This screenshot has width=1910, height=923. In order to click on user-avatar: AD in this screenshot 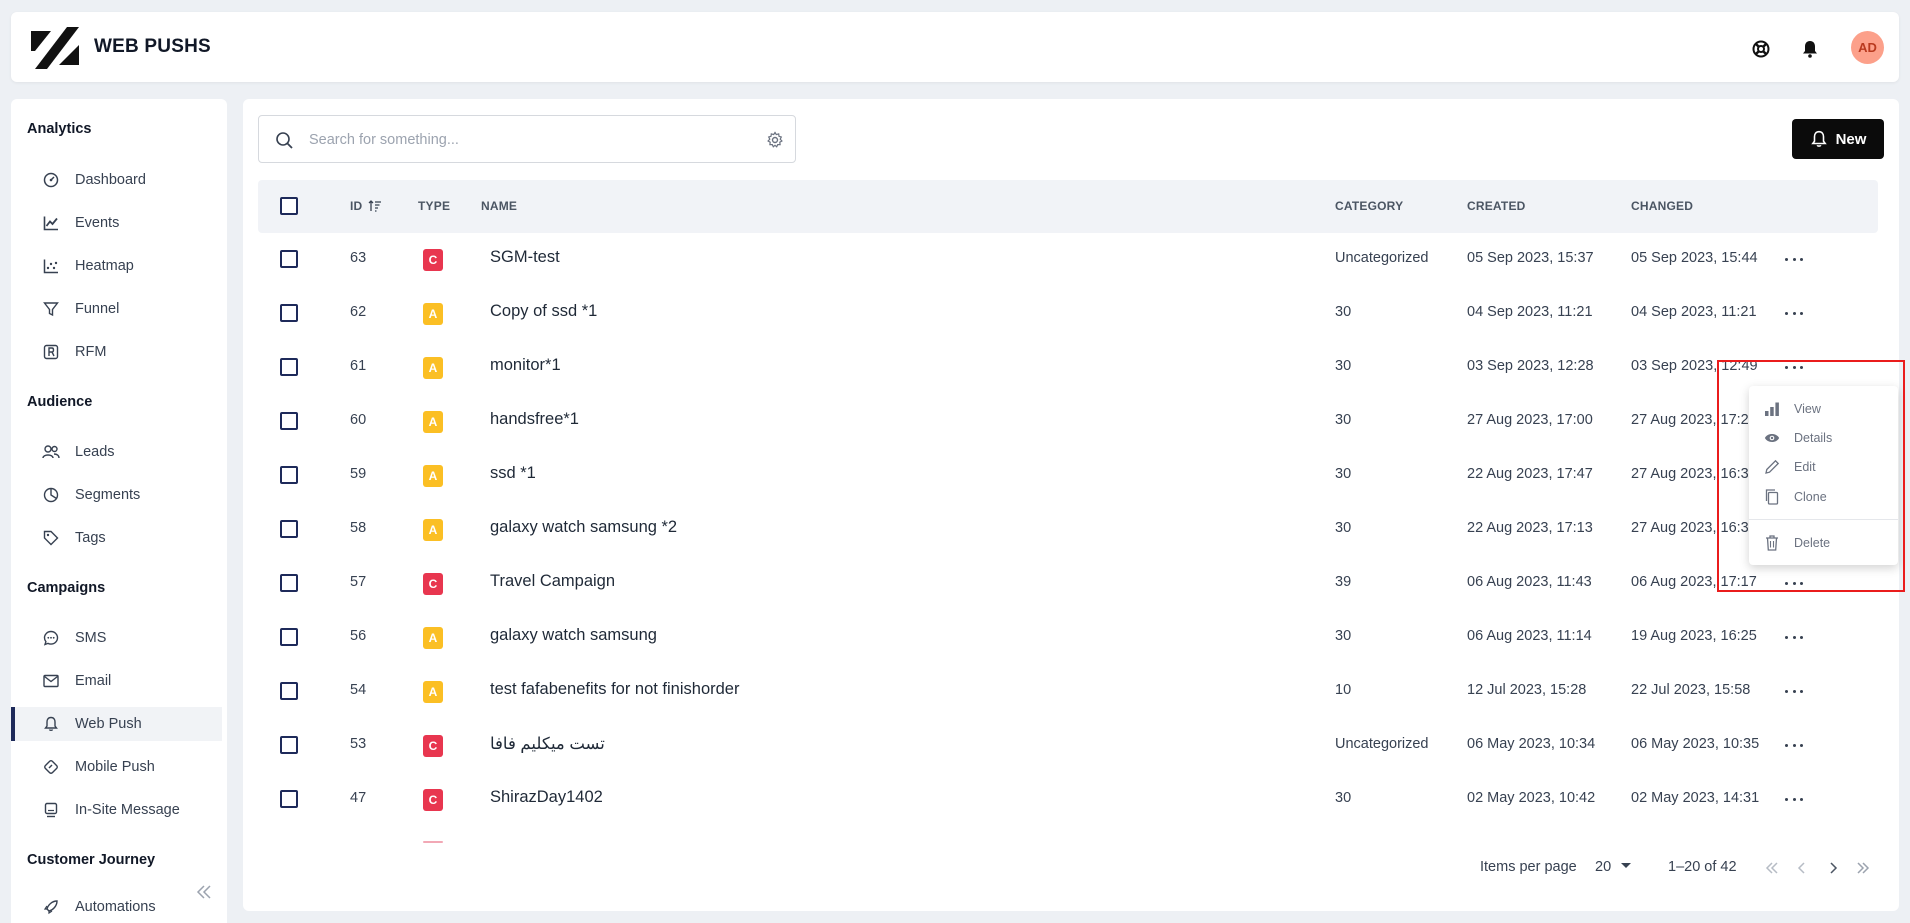, I will do `click(1867, 47)`.